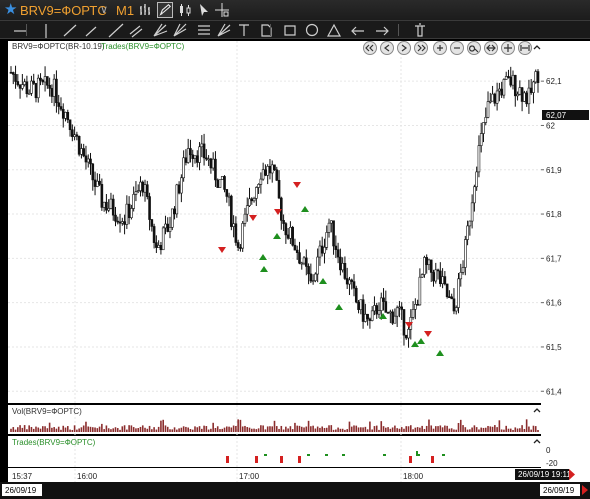 This screenshot has height=499, width=590. I want to click on scroll-right-icon, so click(404, 48).